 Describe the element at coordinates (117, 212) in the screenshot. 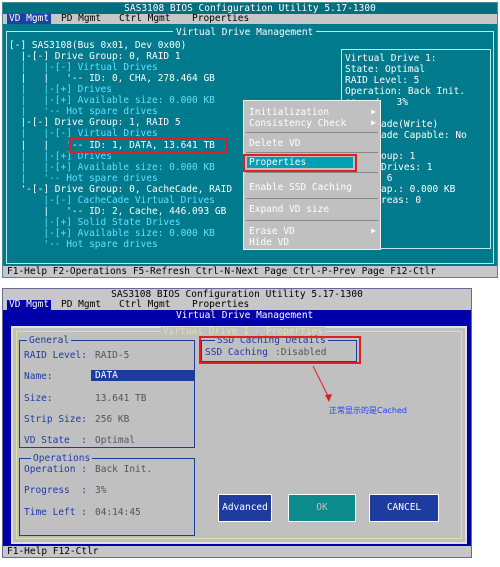

I see `tree-vd-2: | '-- ID: 2, Cache, 446.093 GB` at that location.